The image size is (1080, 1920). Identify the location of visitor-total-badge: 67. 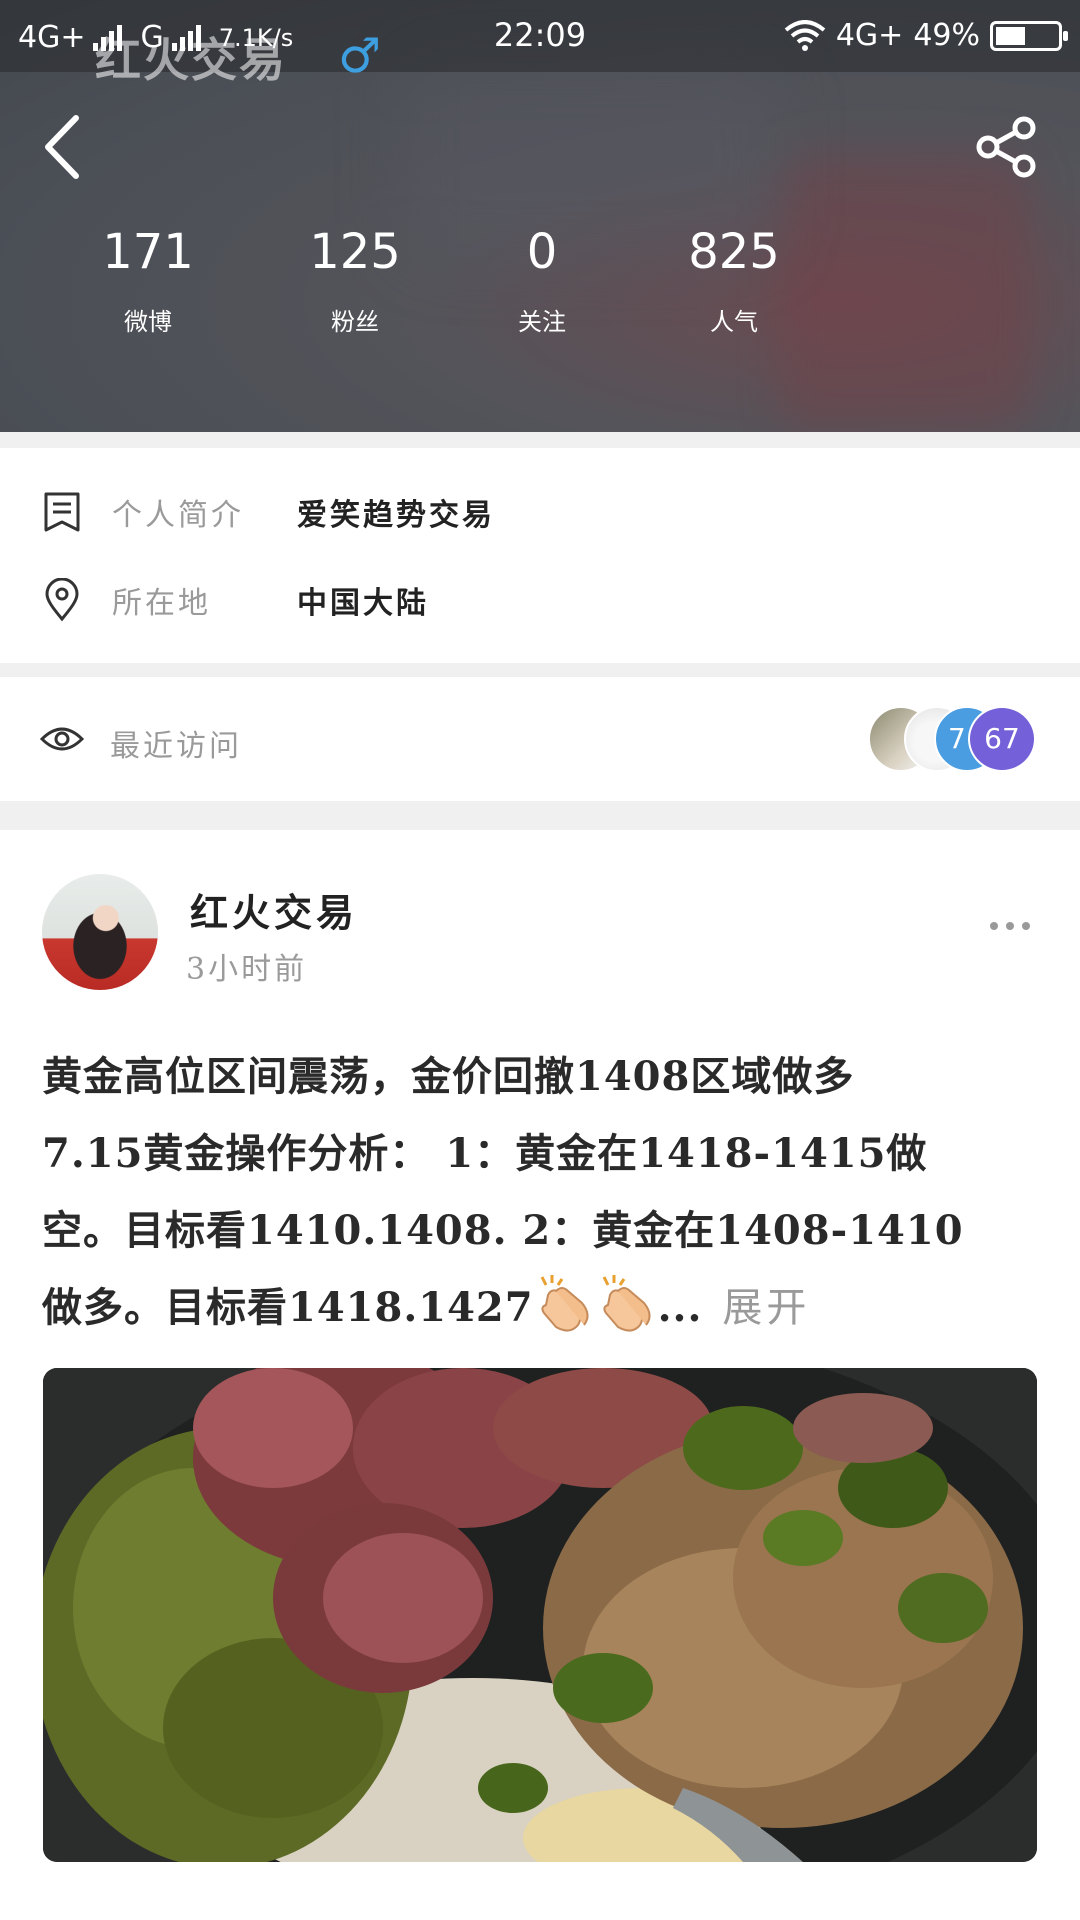
(1002, 739).